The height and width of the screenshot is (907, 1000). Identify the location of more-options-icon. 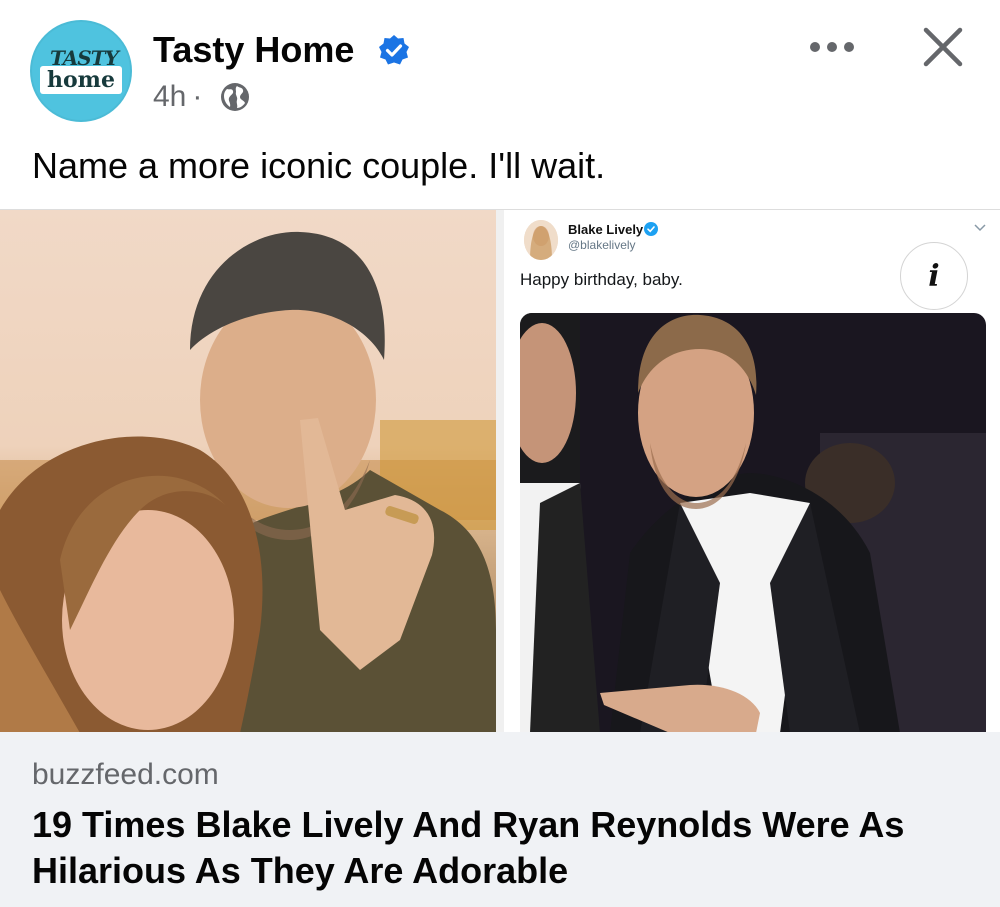
(832, 47).